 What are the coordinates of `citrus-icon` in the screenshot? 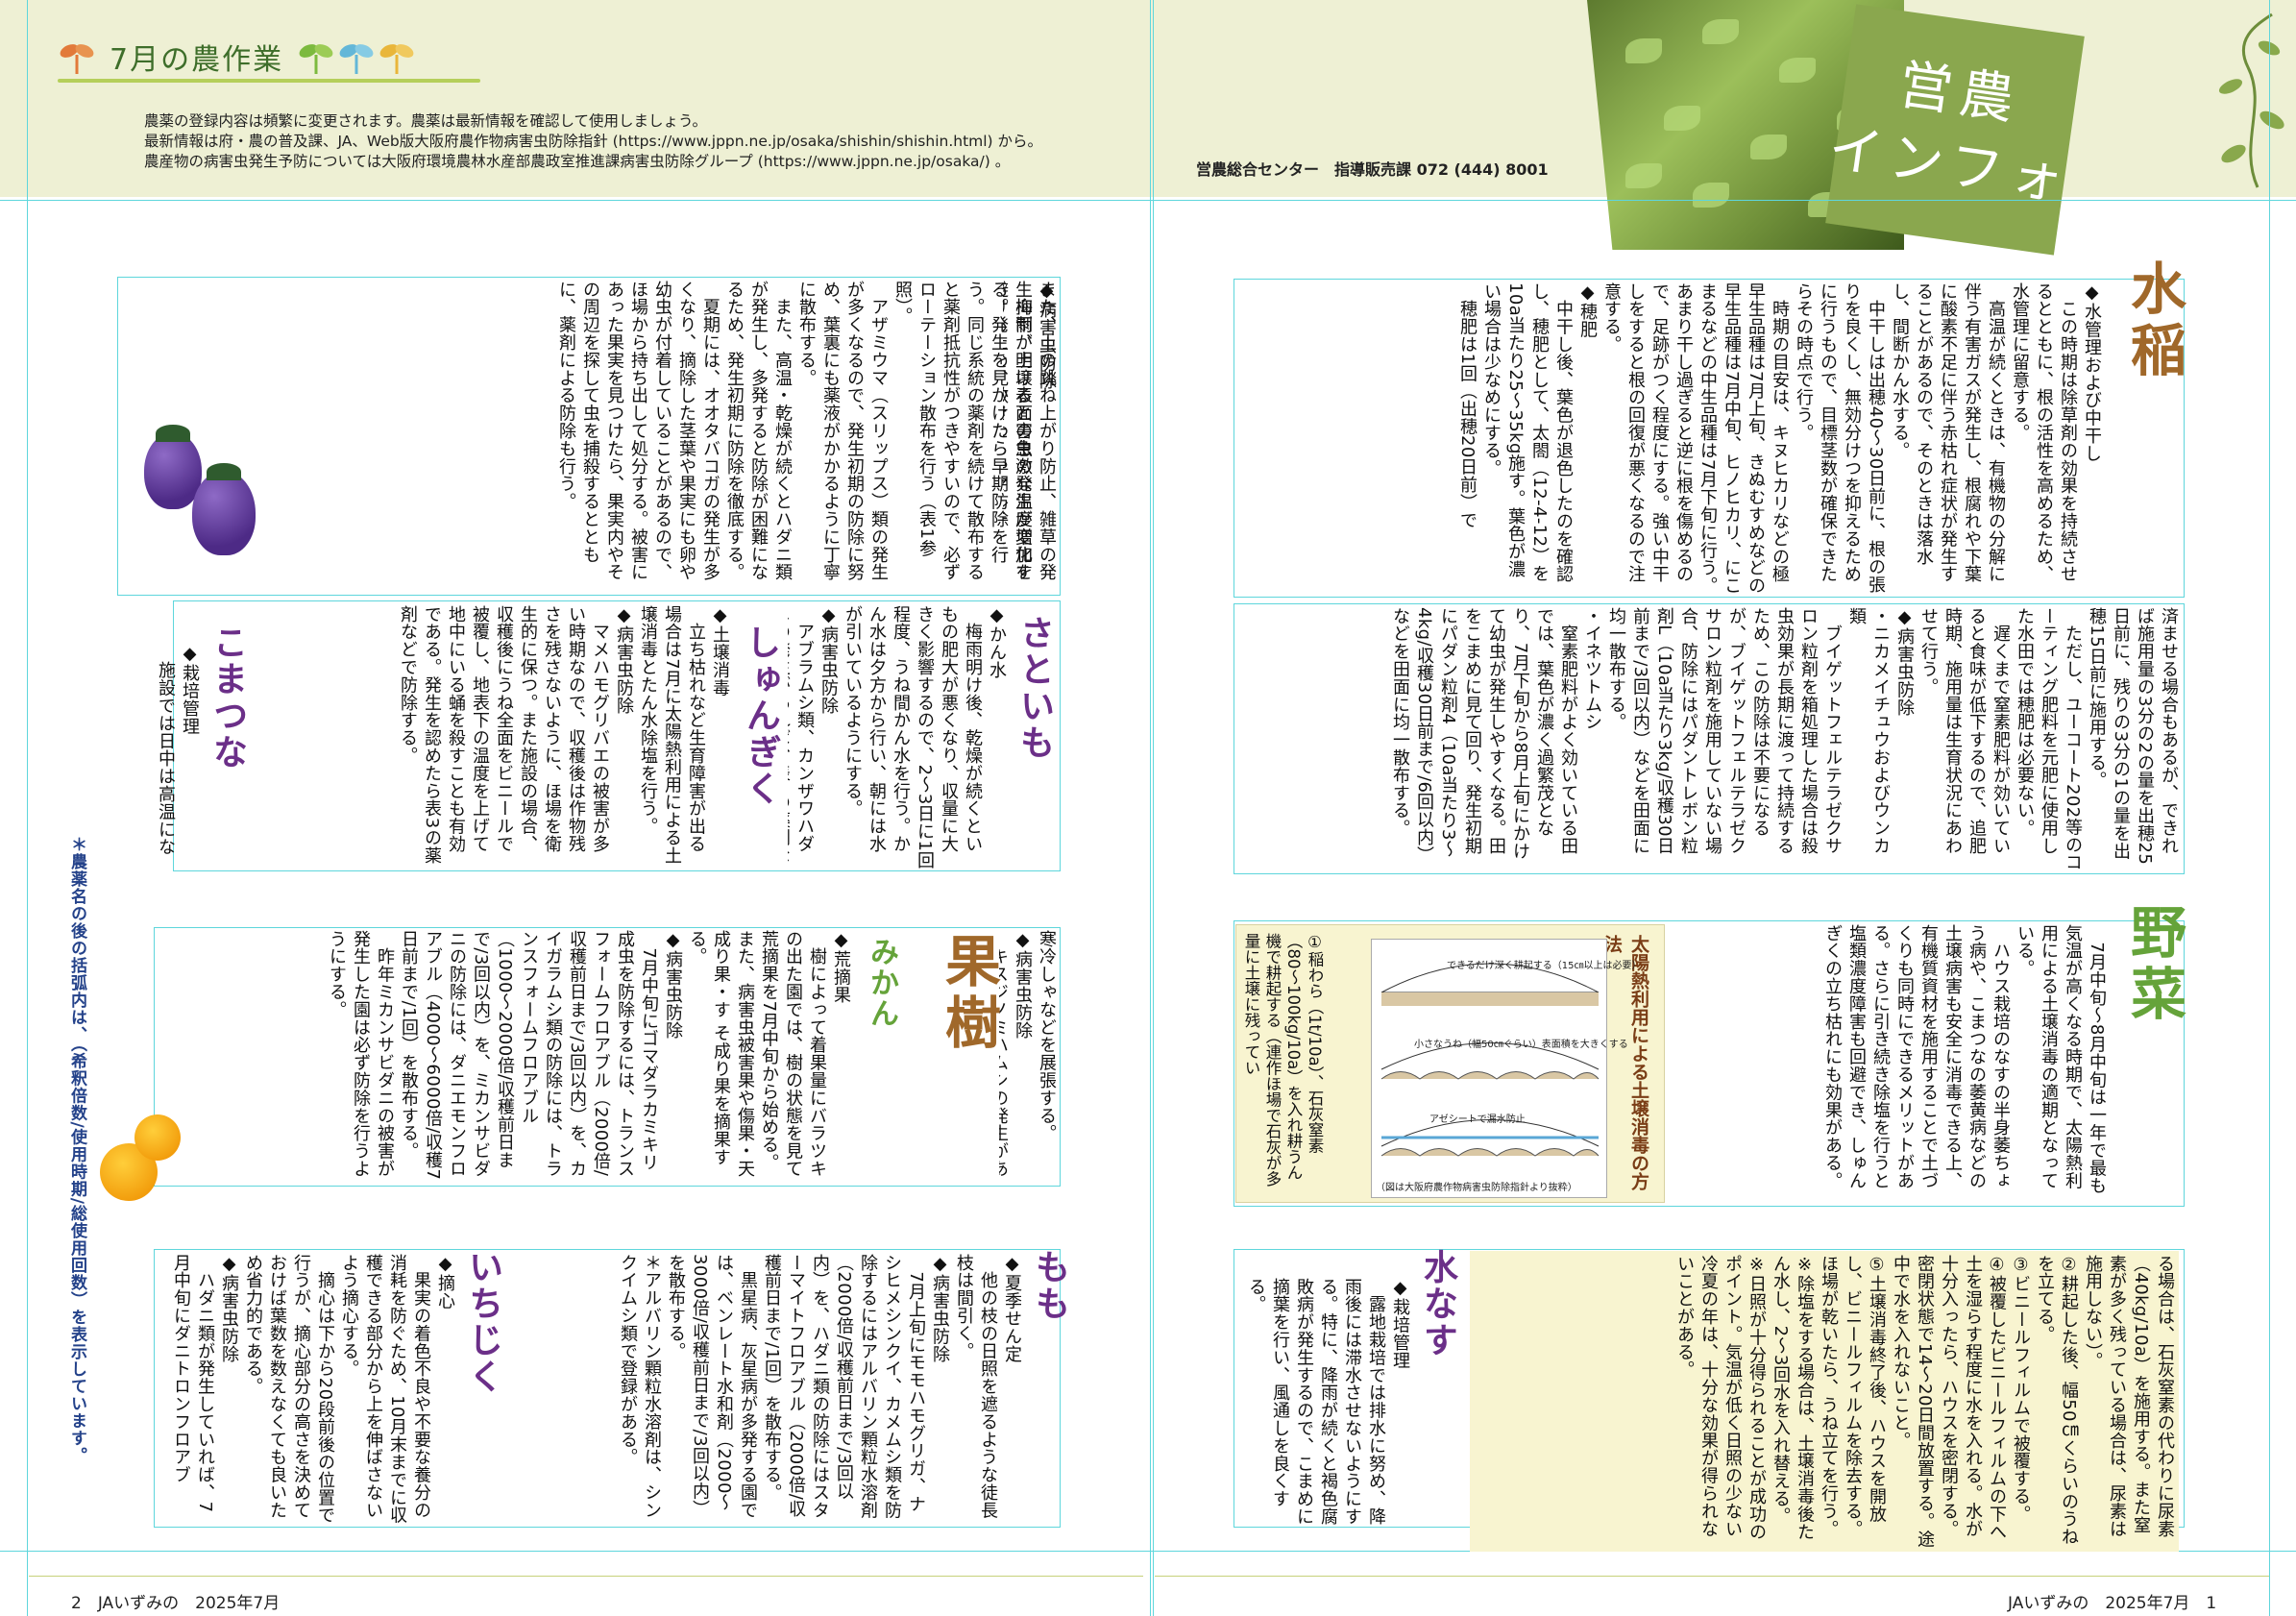 It's located at (157, 1137).